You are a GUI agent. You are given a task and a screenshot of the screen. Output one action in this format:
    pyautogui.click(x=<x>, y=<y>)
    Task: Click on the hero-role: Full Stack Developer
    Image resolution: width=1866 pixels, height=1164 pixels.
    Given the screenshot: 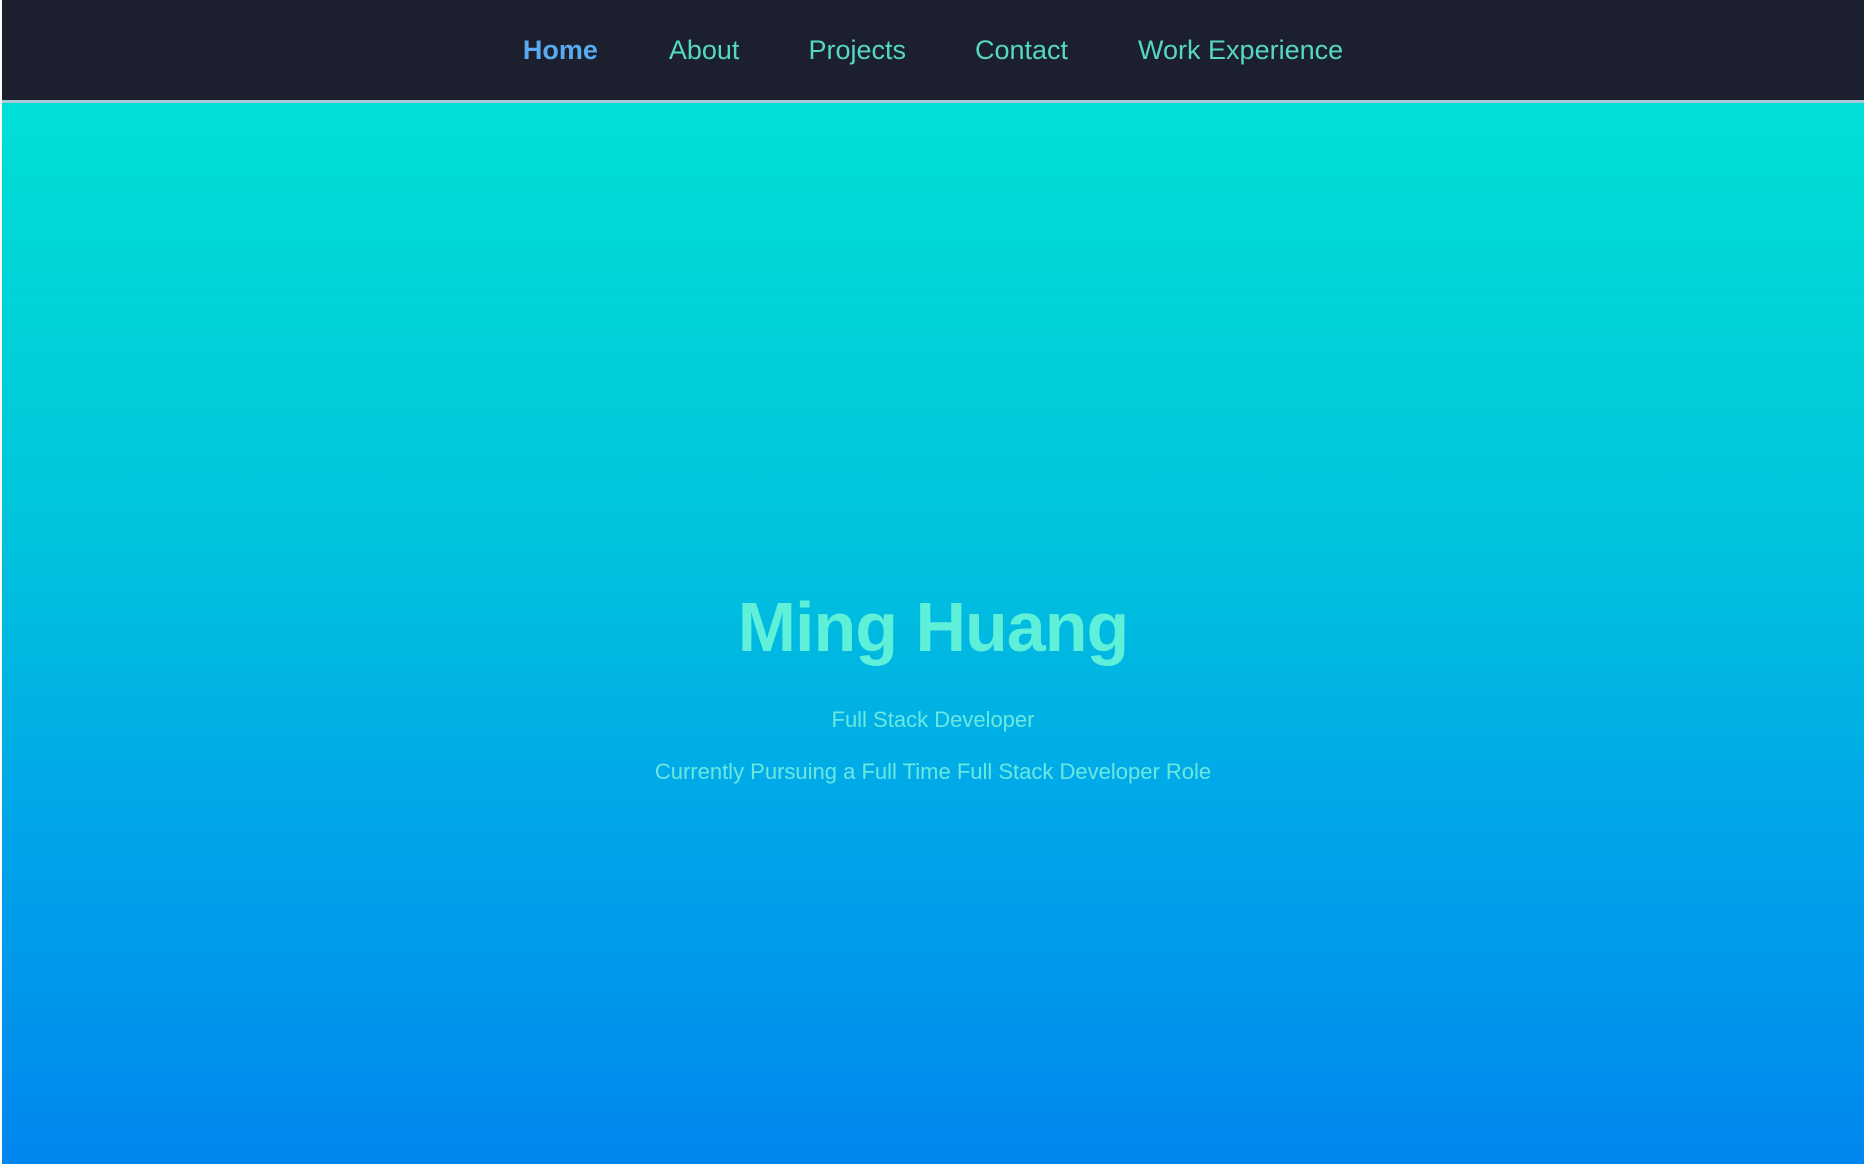 What is the action you would take?
    pyautogui.click(x=933, y=719)
    